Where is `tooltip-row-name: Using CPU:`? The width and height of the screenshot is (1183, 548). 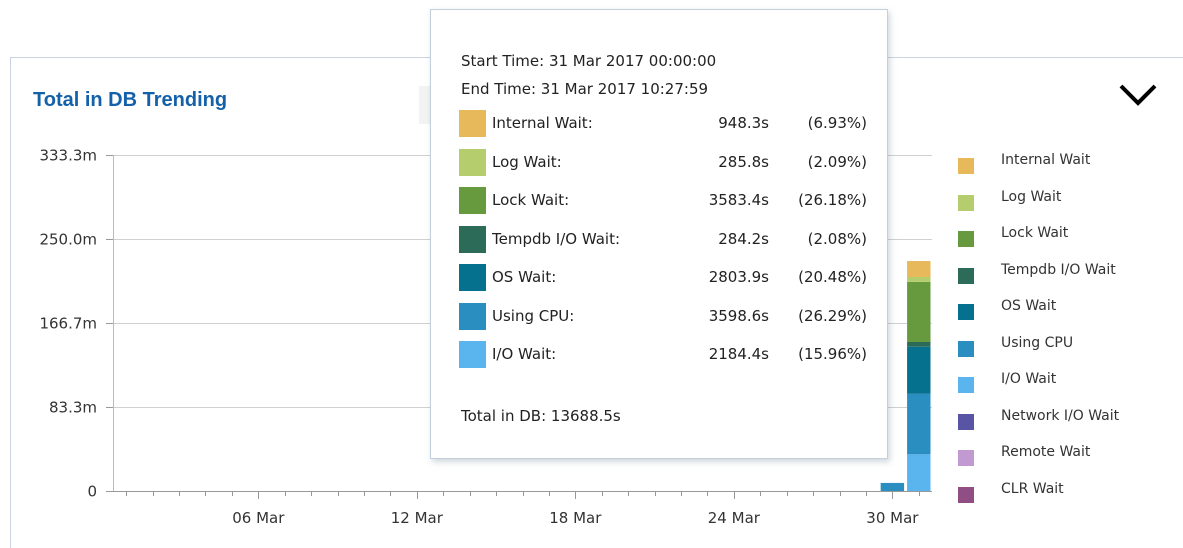 tooltip-row-name: Using CPU: is located at coordinates (533, 315).